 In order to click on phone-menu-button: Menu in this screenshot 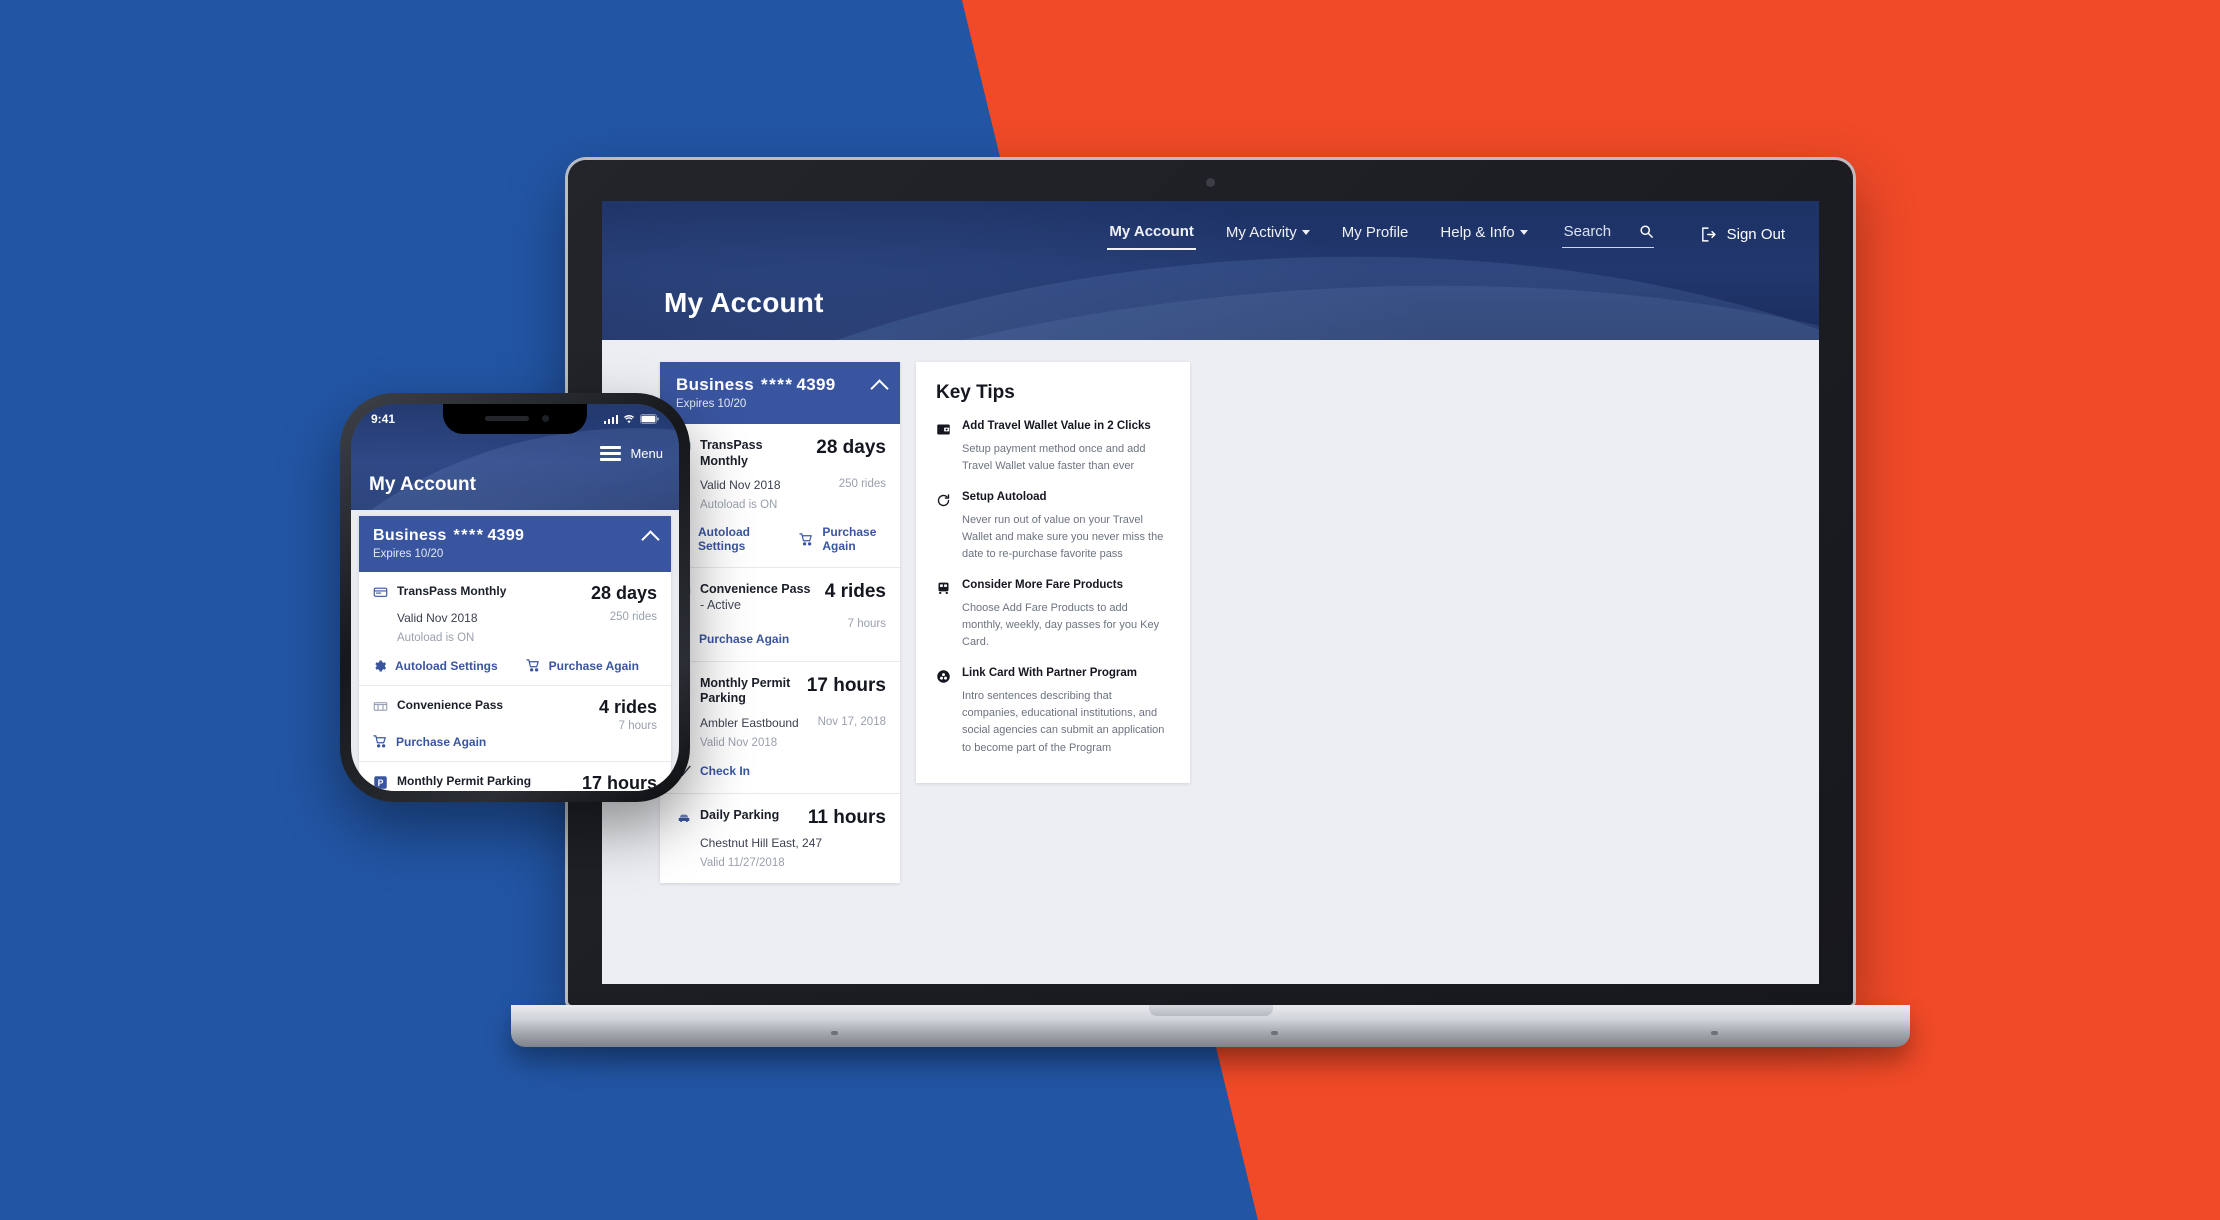, I will do `click(631, 453)`.